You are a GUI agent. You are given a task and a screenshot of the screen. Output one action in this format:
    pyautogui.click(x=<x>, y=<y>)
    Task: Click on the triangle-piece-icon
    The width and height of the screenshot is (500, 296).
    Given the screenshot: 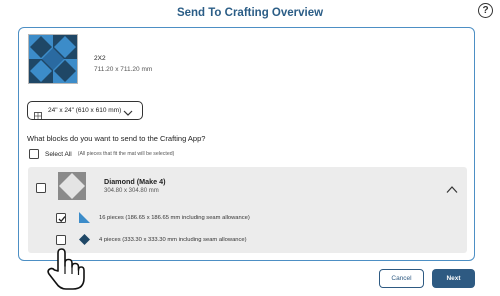 What is the action you would take?
    pyautogui.click(x=84, y=217)
    